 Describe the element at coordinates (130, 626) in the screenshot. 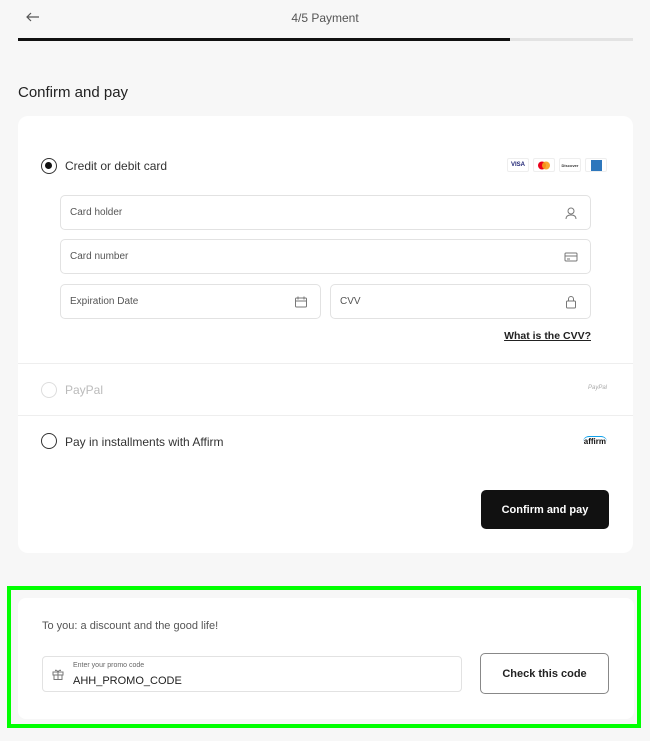

I see `promo-text: To you: a discount and the good life!` at that location.